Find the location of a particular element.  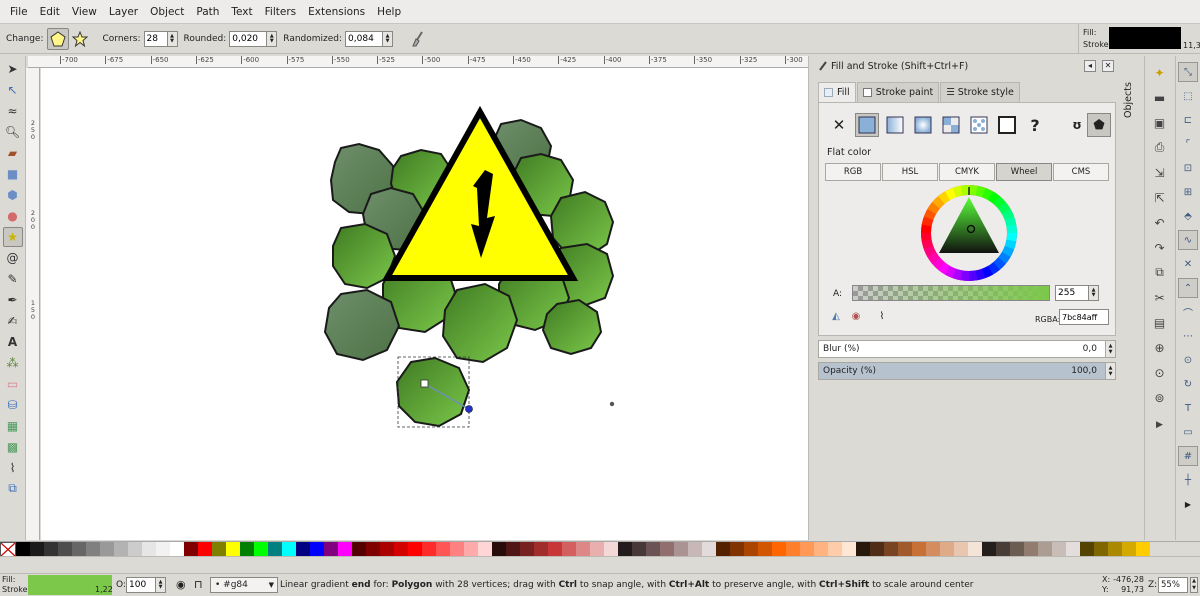

horizontal-scrollbar is located at coordinates (600, 564).